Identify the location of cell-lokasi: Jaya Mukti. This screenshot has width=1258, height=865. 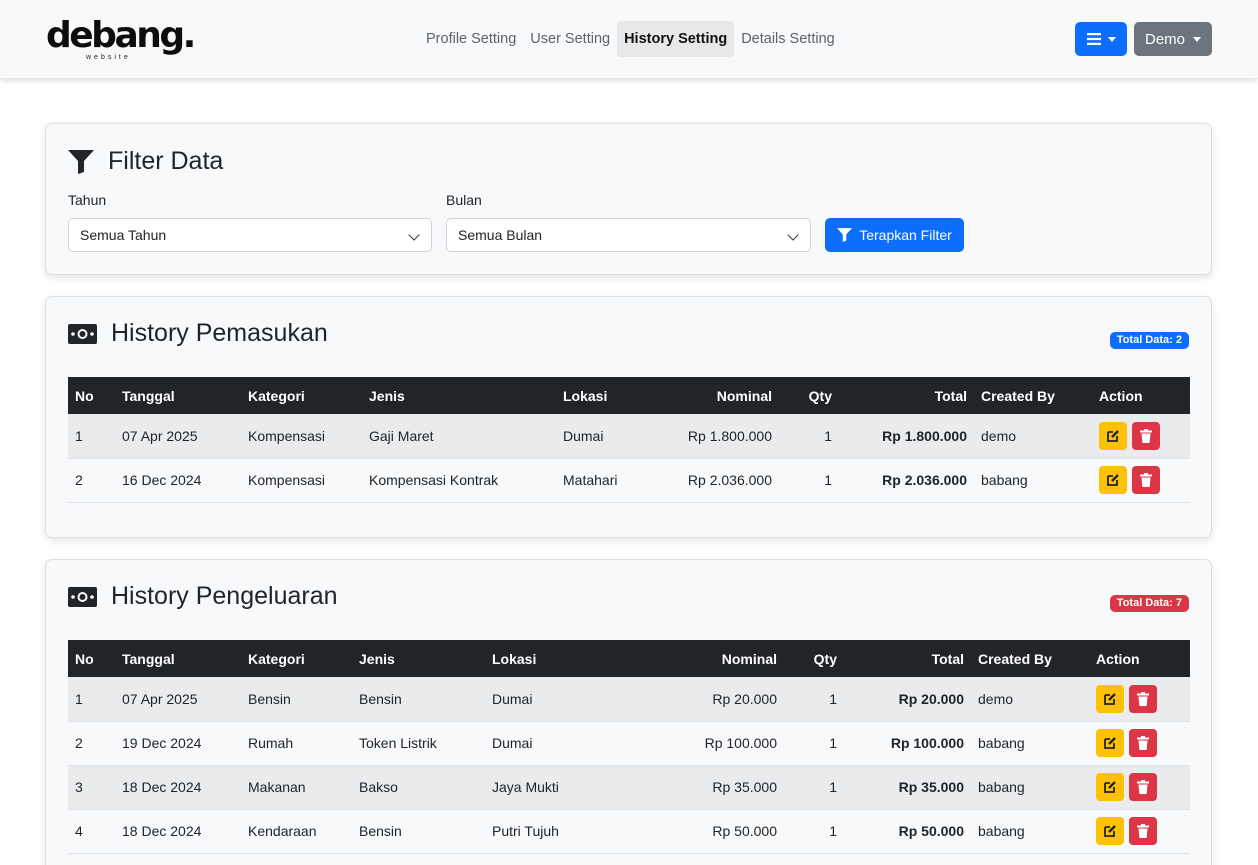
(555, 787).